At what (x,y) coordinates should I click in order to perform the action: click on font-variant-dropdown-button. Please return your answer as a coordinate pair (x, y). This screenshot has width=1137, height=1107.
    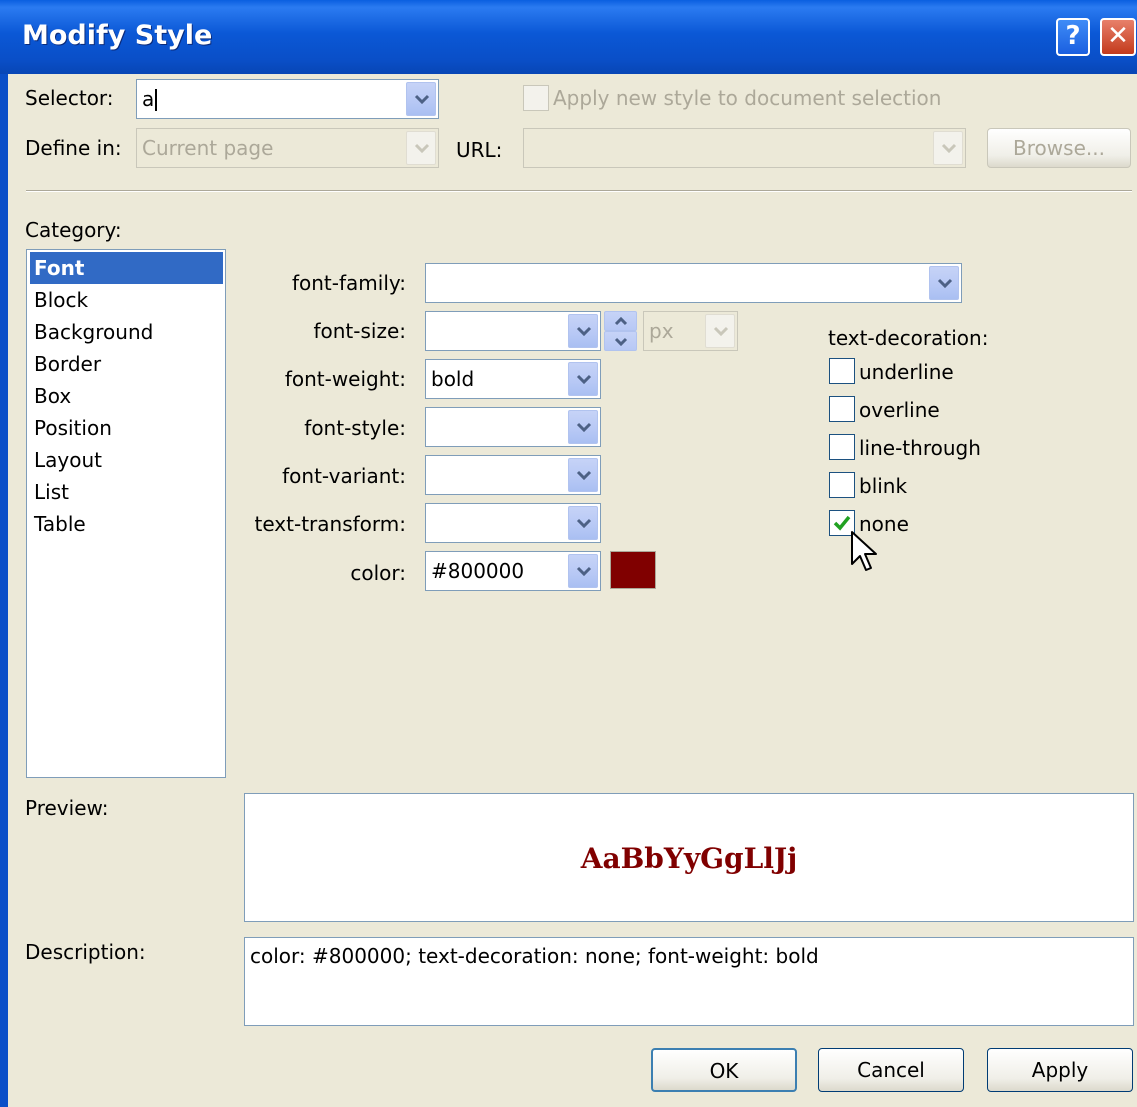
    Looking at the image, I should click on (583, 475).